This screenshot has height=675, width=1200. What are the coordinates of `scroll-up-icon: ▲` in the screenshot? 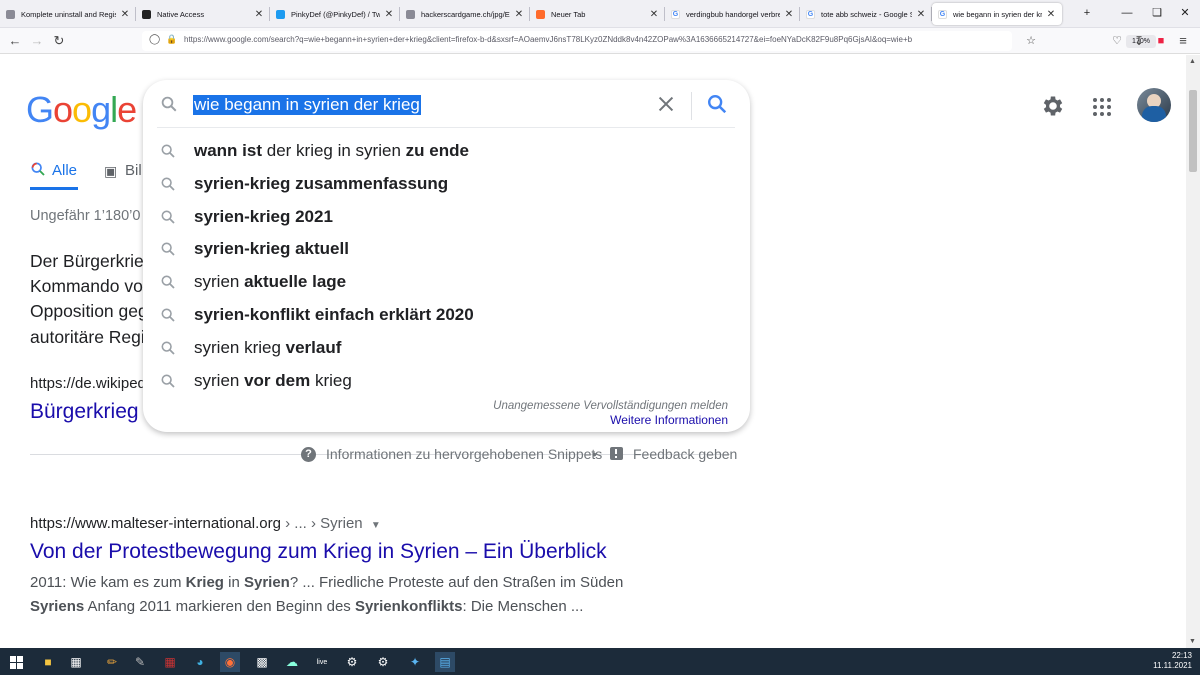 It's located at (1192, 61).